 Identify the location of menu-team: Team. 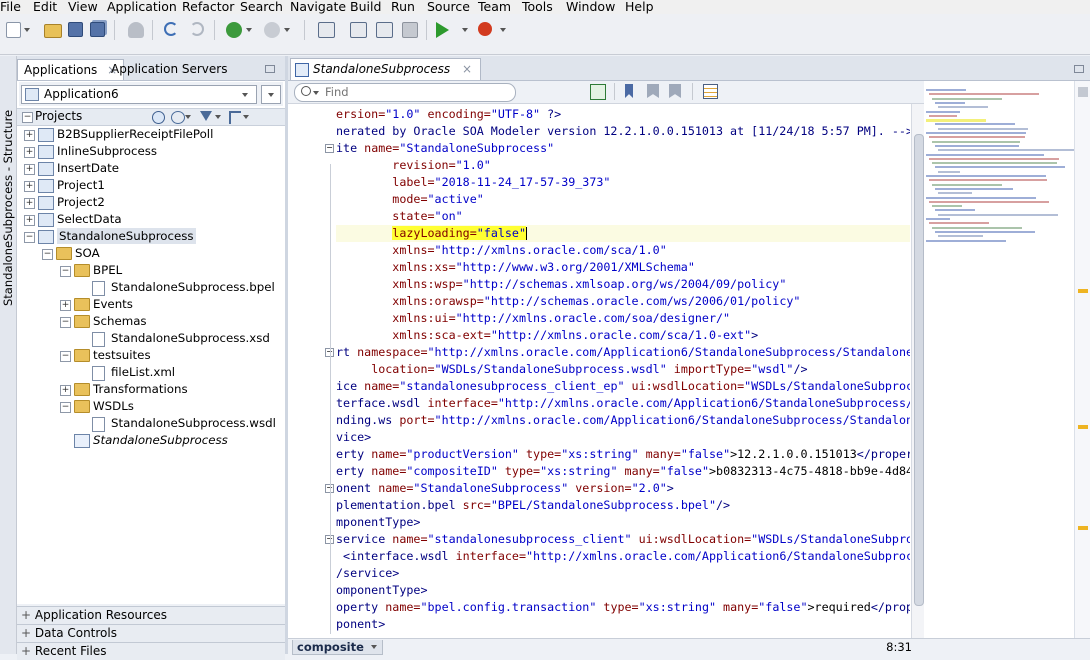
(494, 7).